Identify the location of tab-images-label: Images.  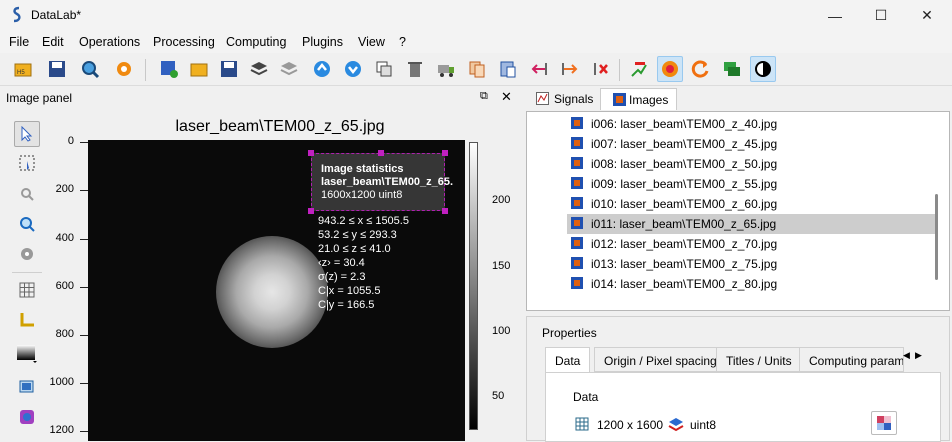
(649, 100).